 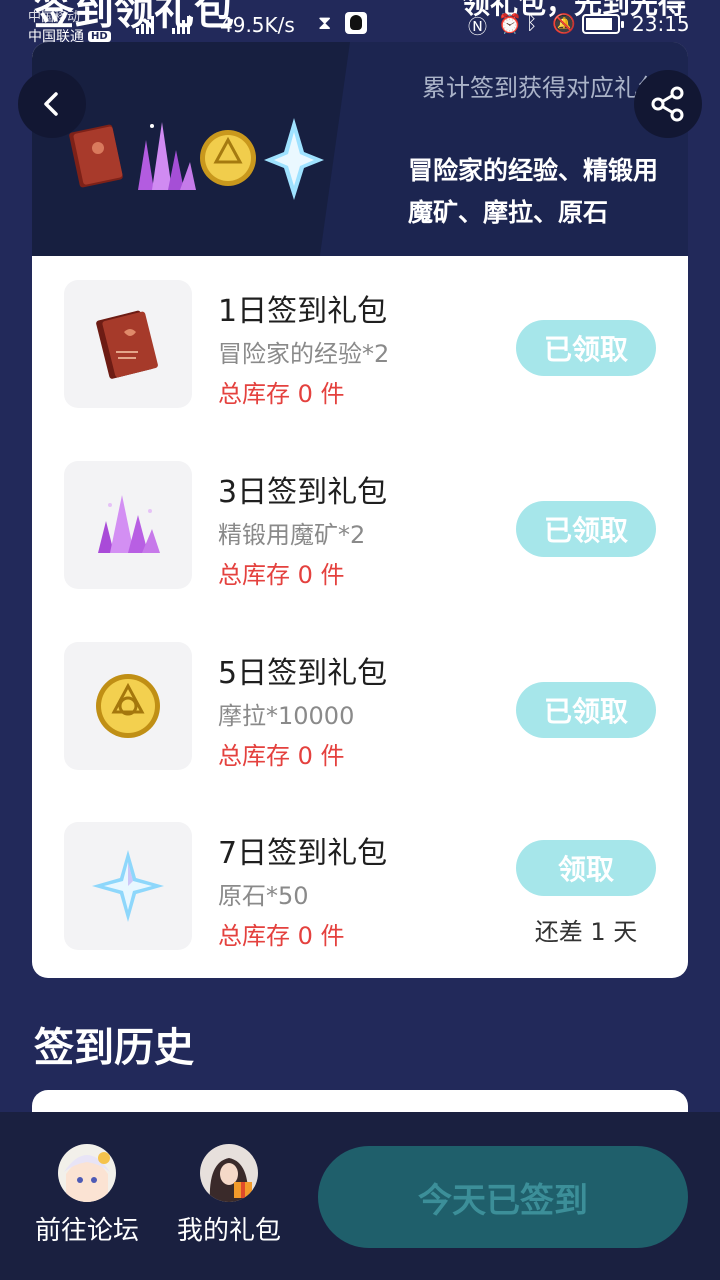 I want to click on gift-row: 7日签到礼包 原石*50 总库存 0 件 领取 还差 1 天, so click(x=360, y=887).